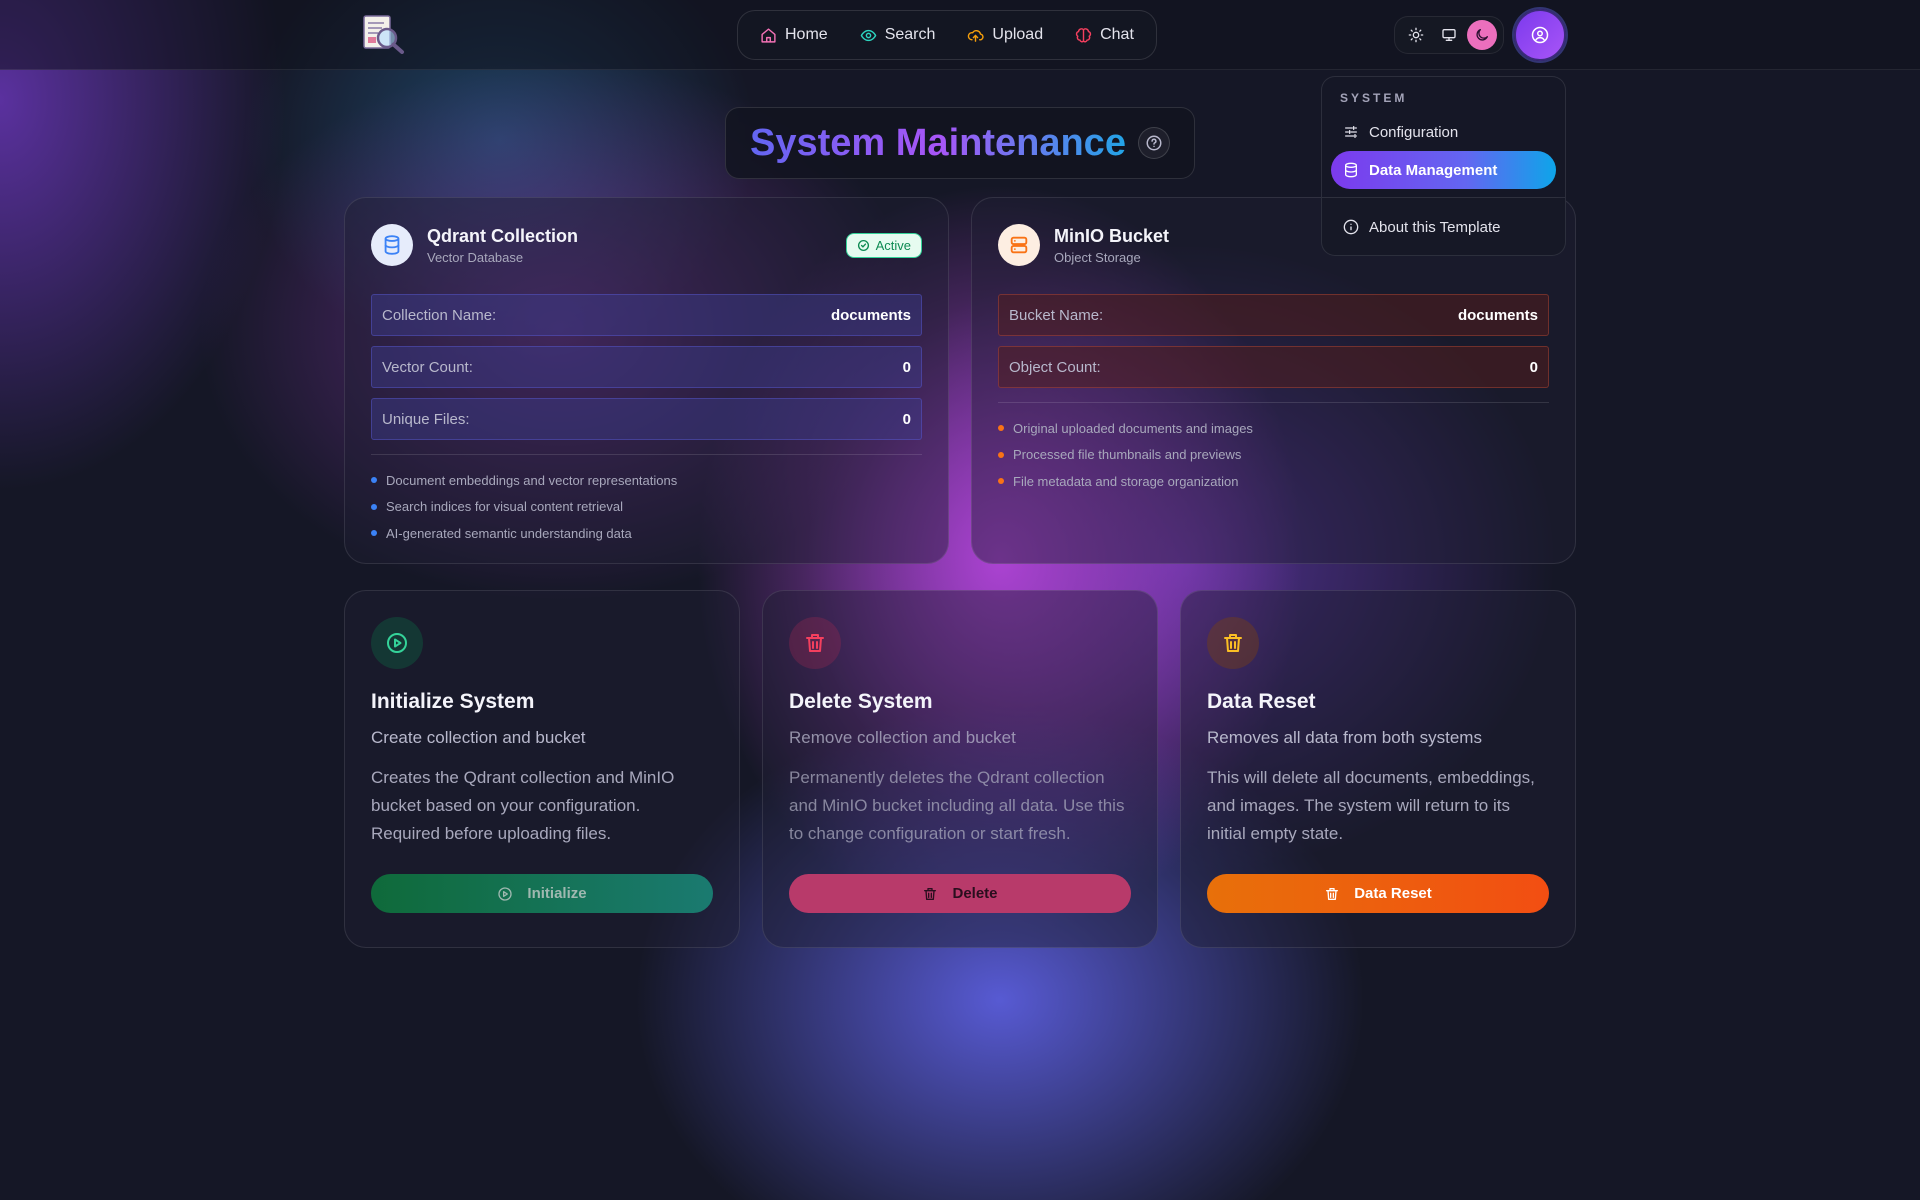 This screenshot has width=1920, height=1200. I want to click on action-title: Delete System, so click(861, 701).